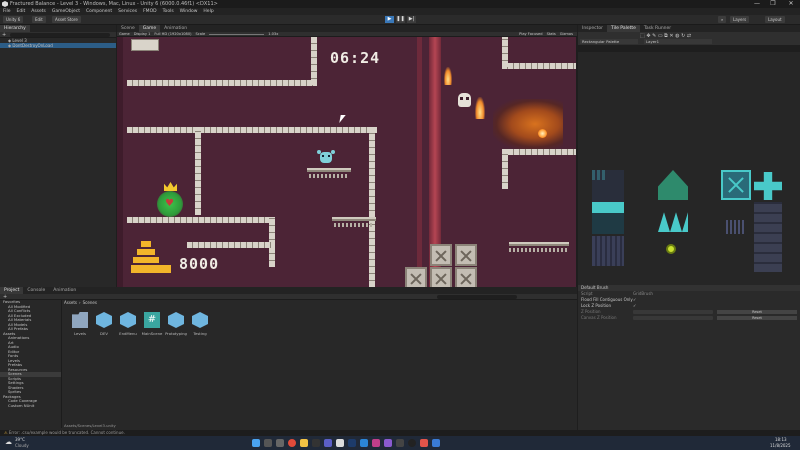  Describe the element at coordinates (66, 19) in the screenshot. I see `asset-store-button: Asset Store` at that location.